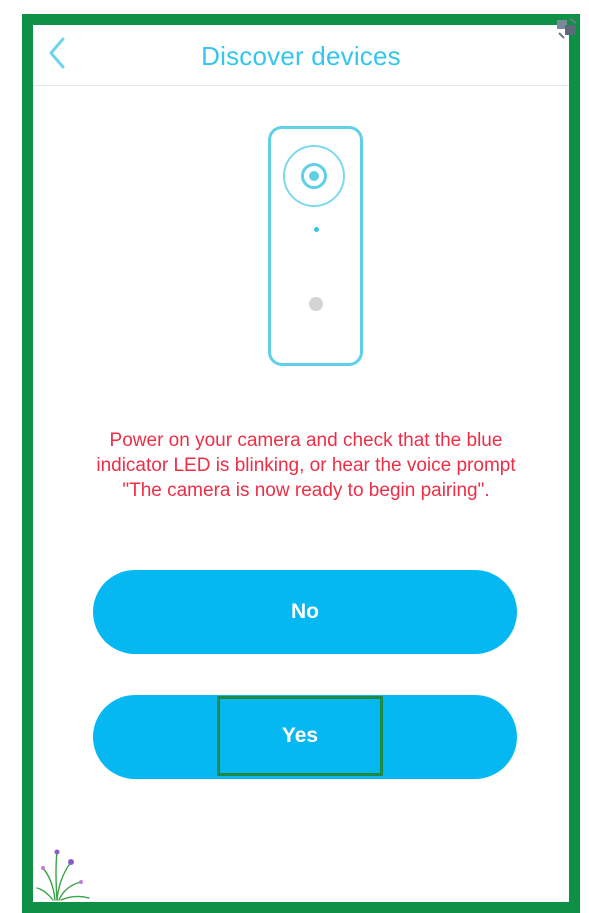 The height and width of the screenshot is (913, 589). I want to click on app-header: Discover devices, so click(301, 55).